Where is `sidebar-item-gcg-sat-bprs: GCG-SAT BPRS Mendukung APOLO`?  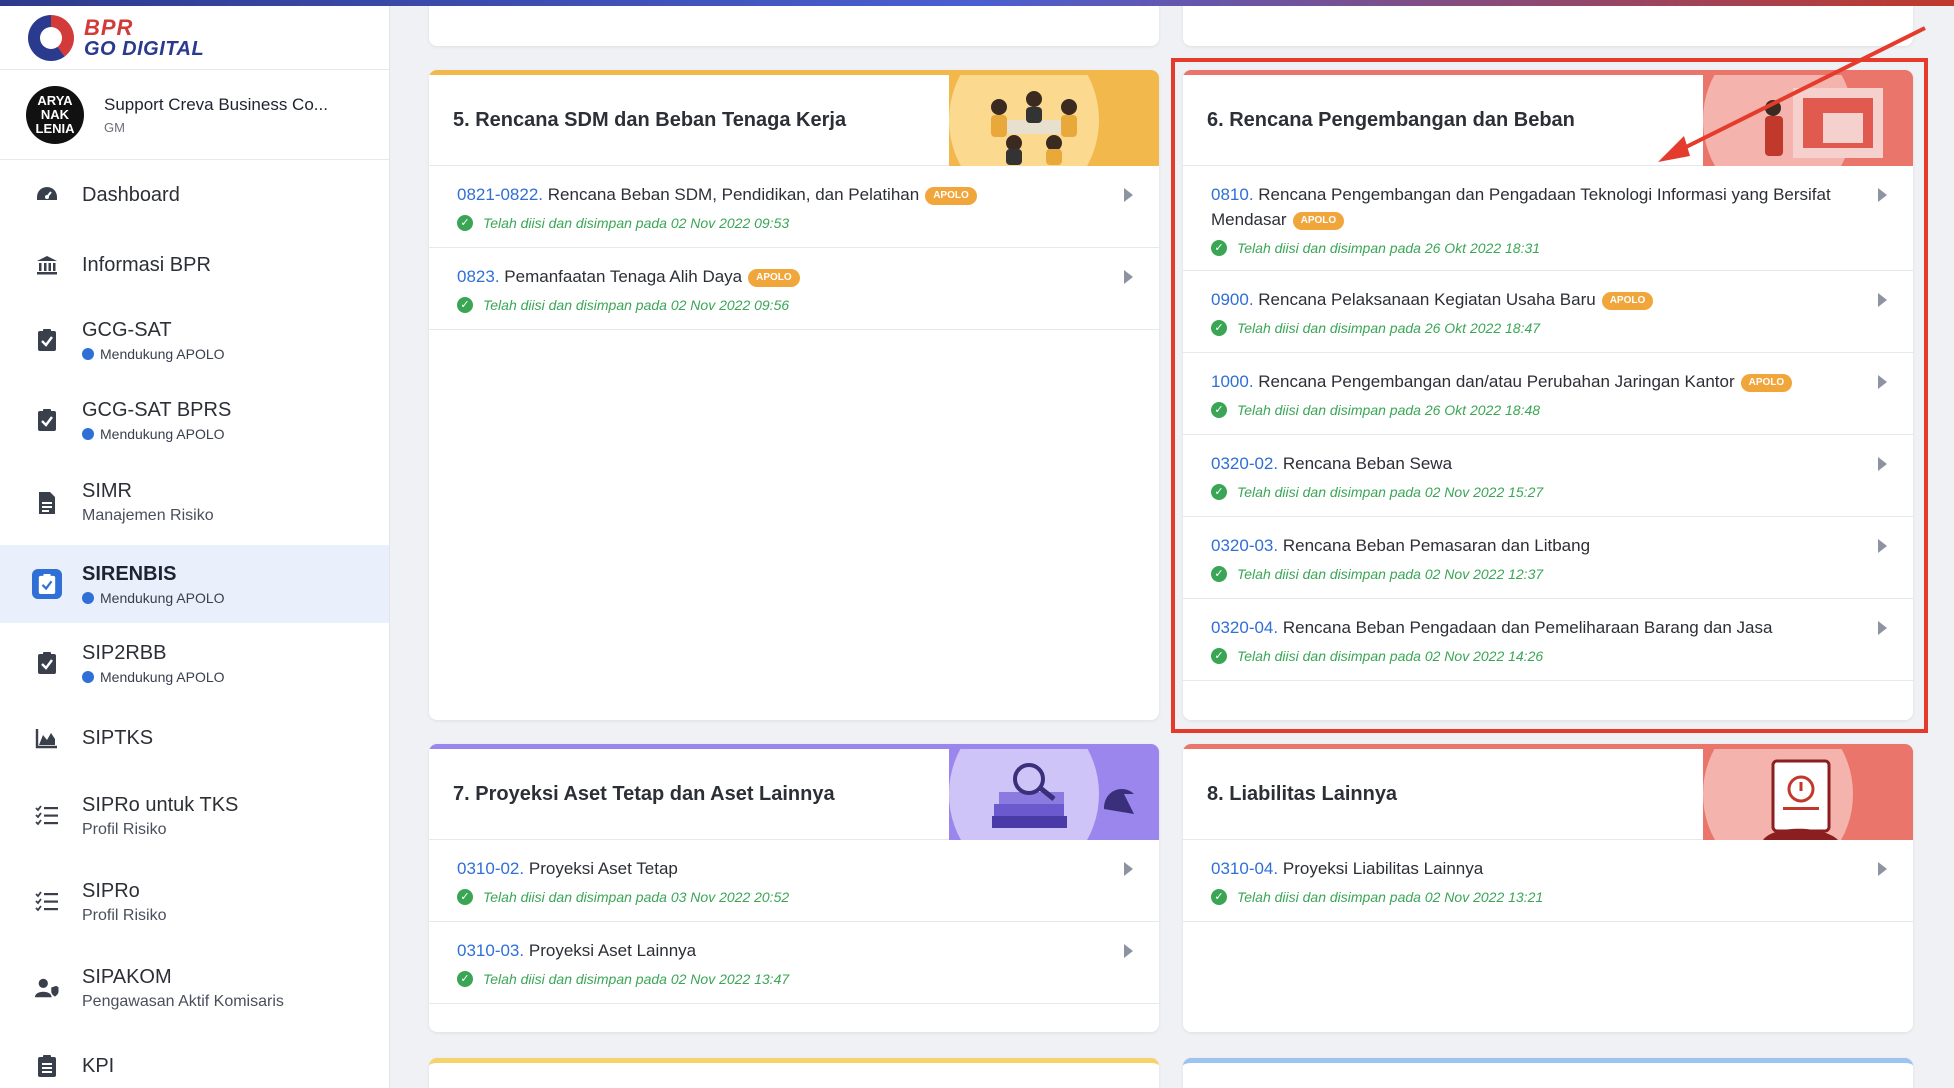 sidebar-item-gcg-sat-bprs: GCG-SAT BPRS Mendukung APOLO is located at coordinates (194, 420).